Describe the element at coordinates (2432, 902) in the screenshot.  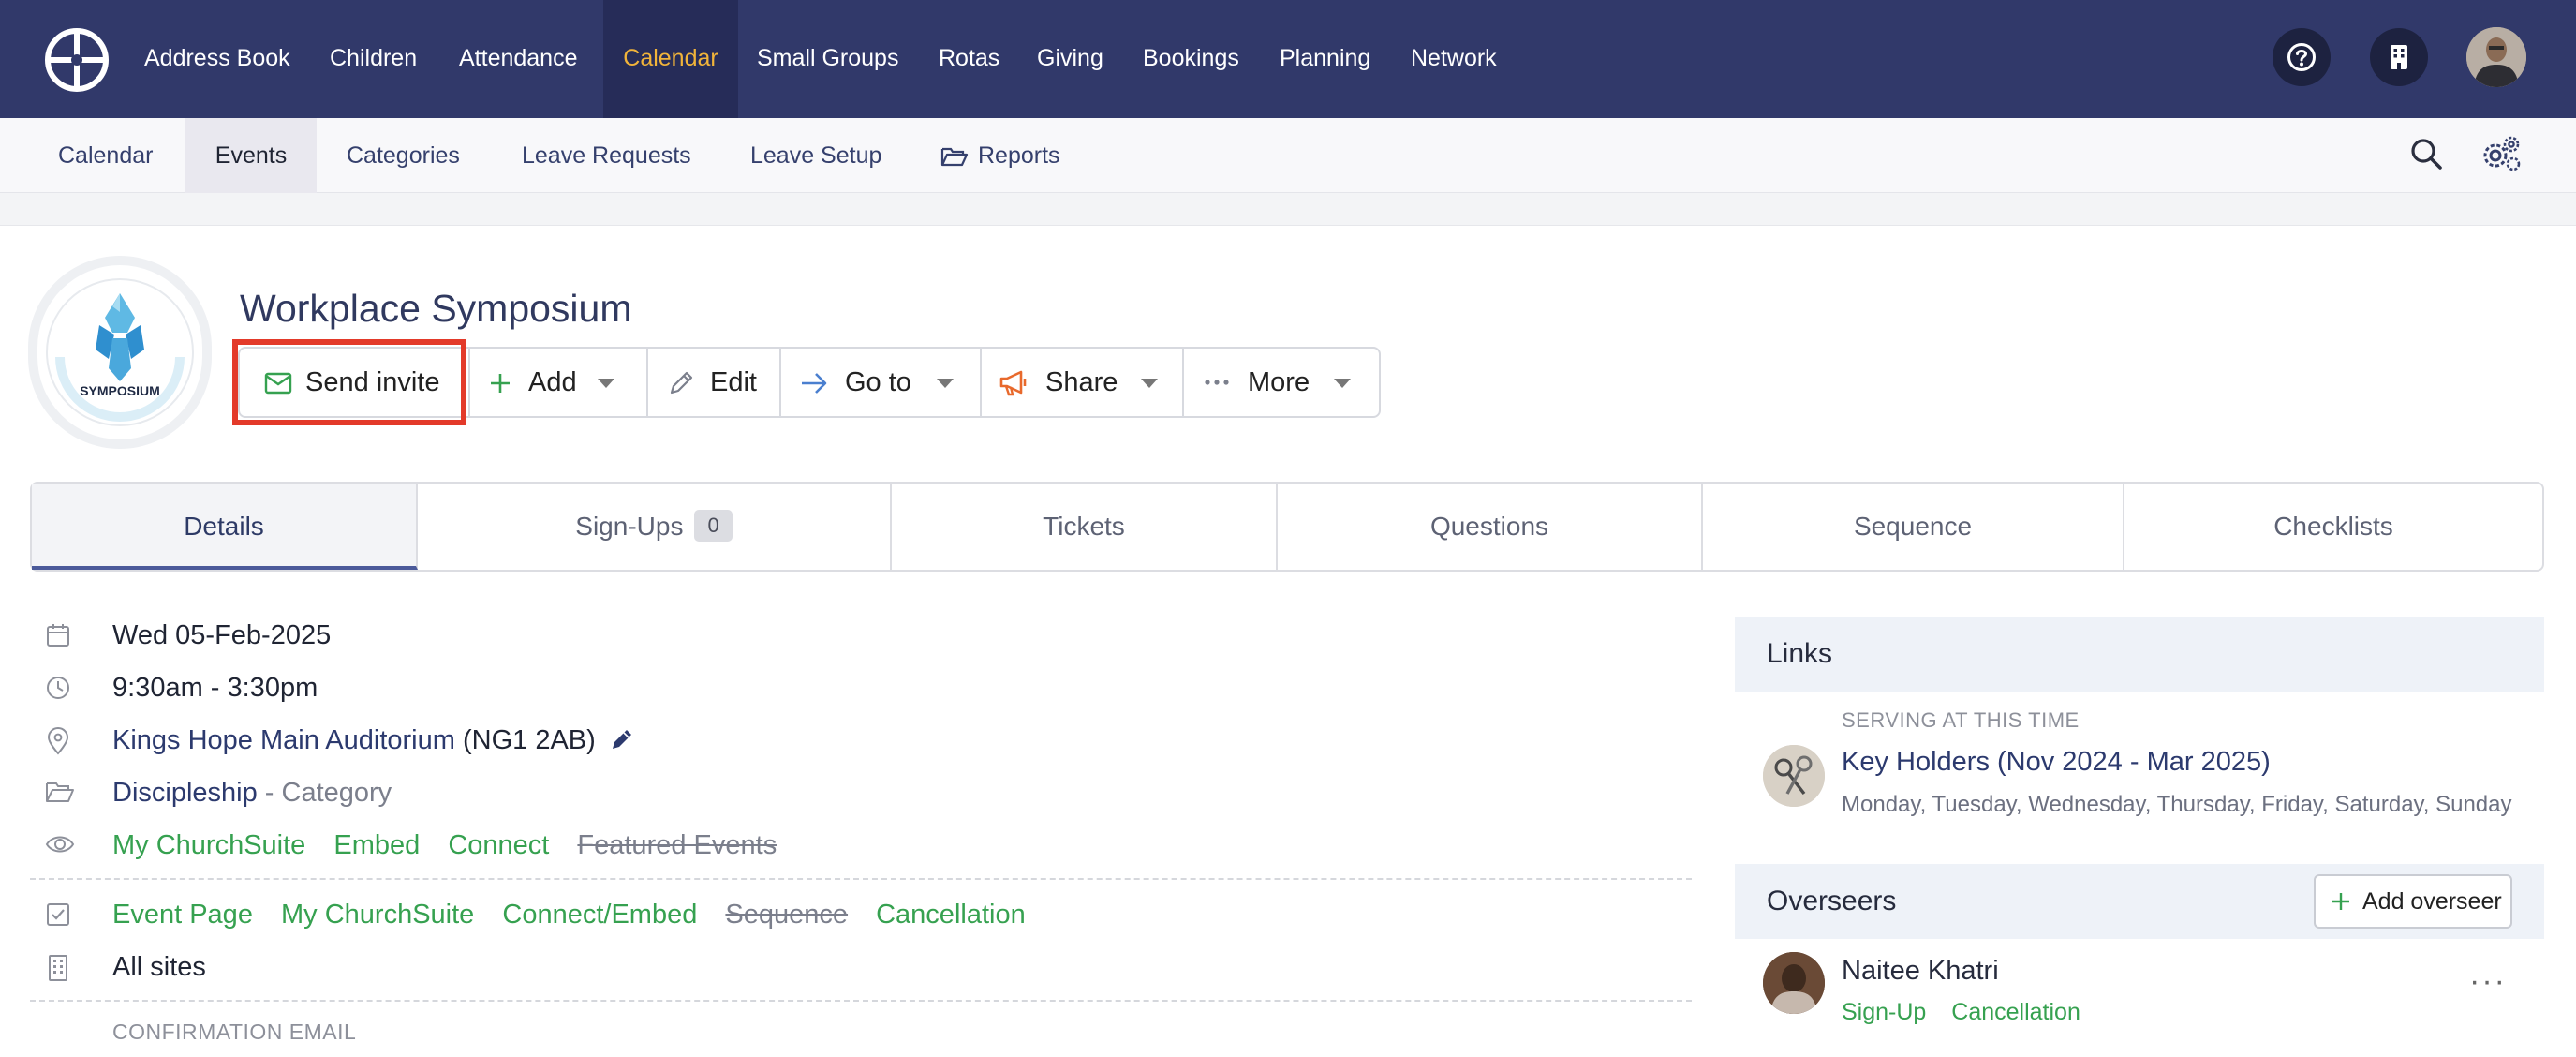
I see `add-overseer-label: Add overseer` at that location.